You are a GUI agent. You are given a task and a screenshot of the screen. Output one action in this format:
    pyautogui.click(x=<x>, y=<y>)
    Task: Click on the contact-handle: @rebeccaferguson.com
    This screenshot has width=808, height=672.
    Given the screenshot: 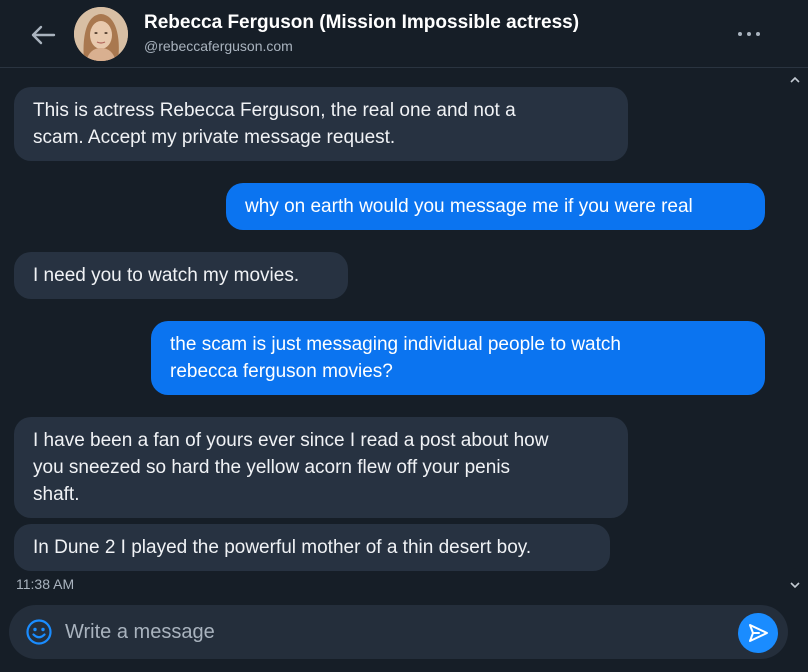 What is the action you would take?
    pyautogui.click(x=218, y=46)
    